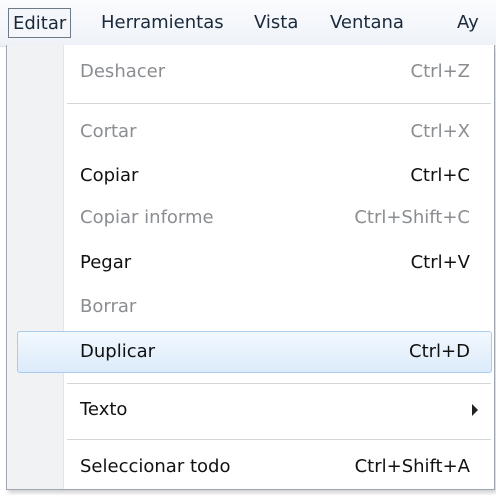 The height and width of the screenshot is (495, 496). Describe the element at coordinates (254, 410) in the screenshot. I see `menu-item-texto: Texto` at that location.